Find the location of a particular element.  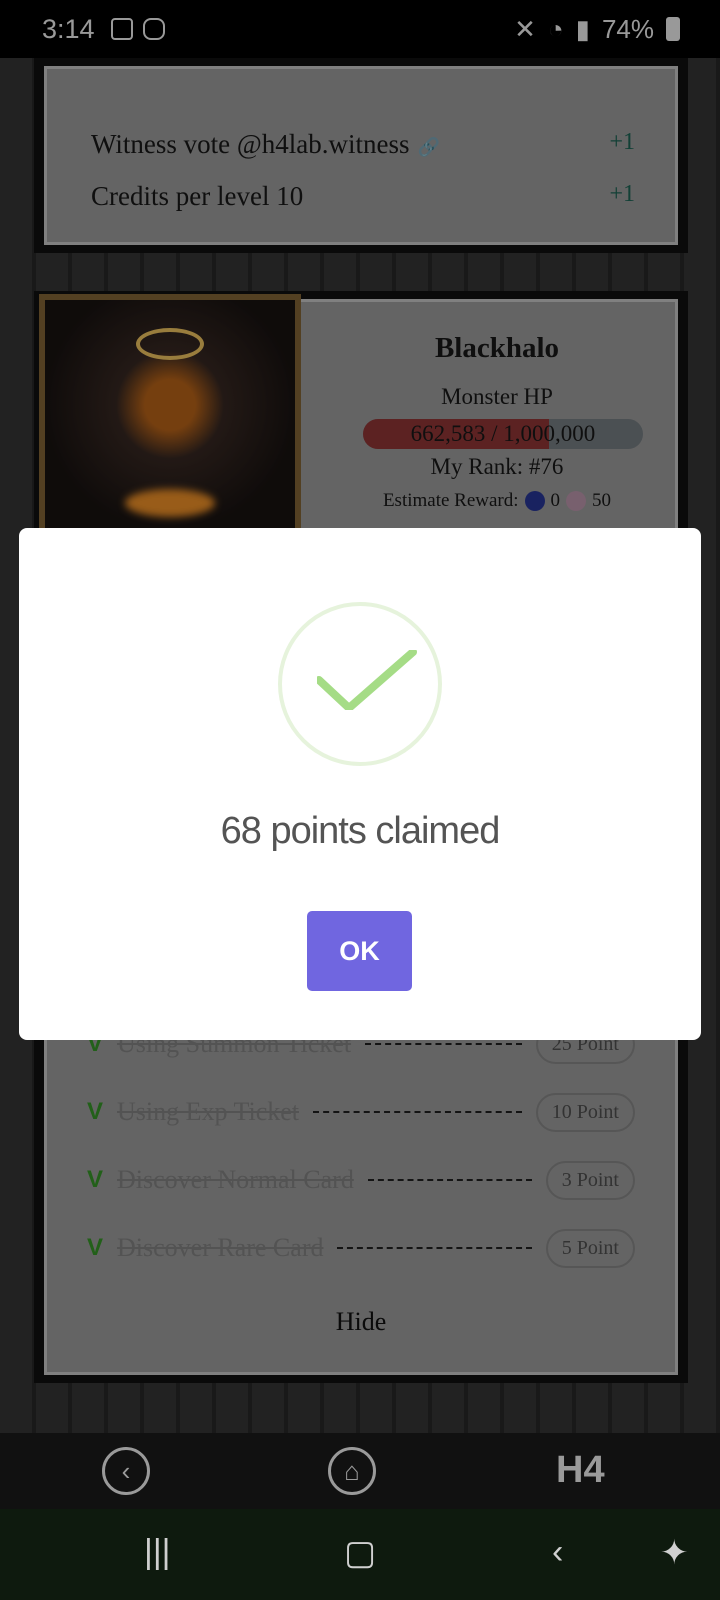

ok-button: OK is located at coordinates (359, 951).